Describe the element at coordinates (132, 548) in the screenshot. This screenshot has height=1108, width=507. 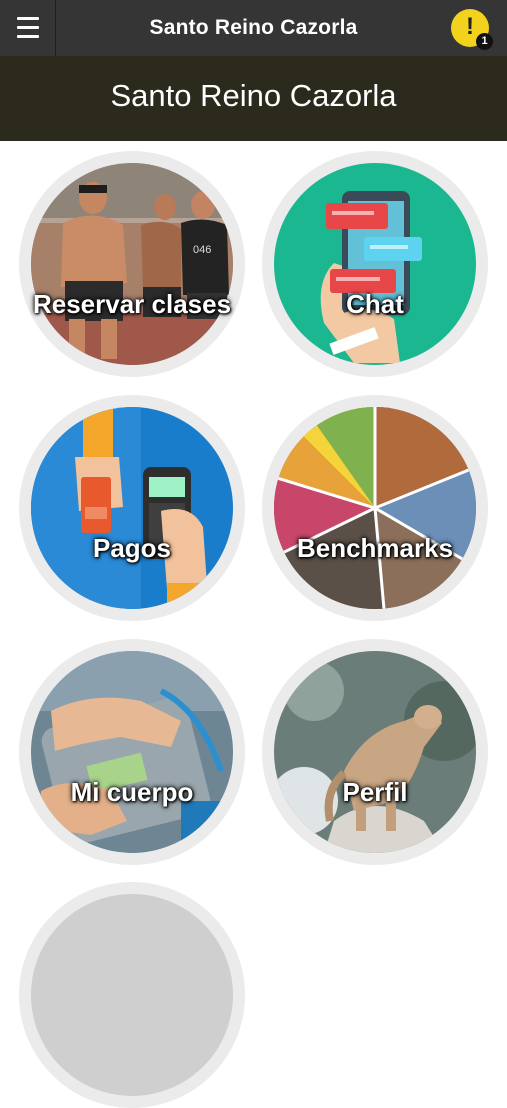
I see `pagos-label: Pagos` at that location.